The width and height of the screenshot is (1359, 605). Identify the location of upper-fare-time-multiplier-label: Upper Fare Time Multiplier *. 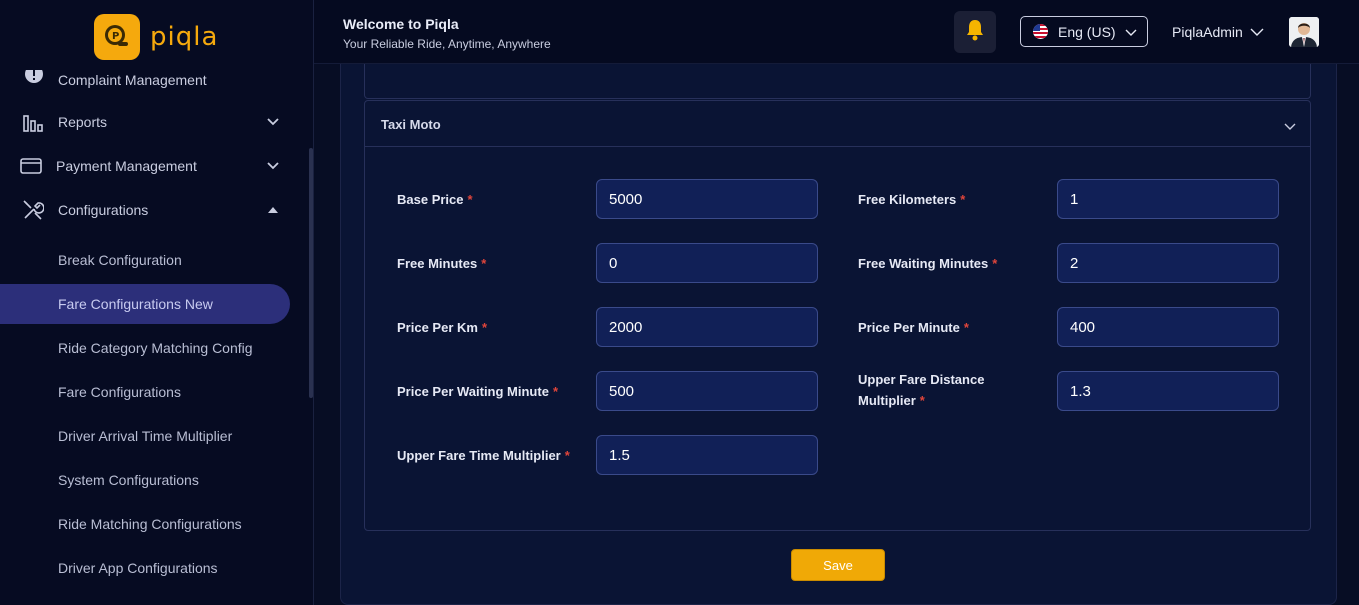
(483, 455).